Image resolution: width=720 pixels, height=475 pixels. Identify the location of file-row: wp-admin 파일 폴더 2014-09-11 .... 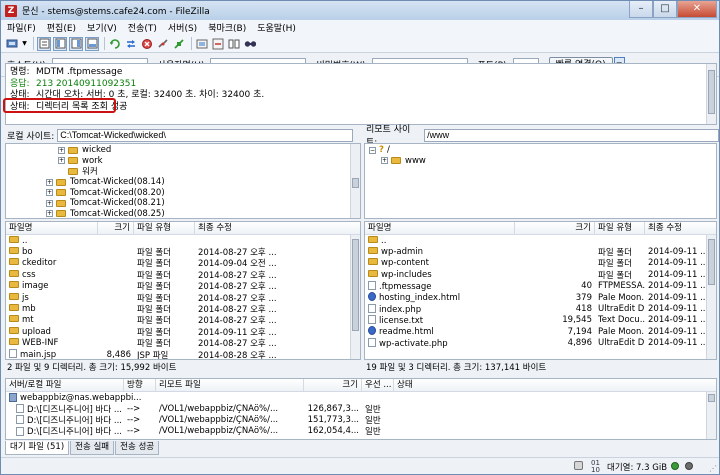
(540, 252).